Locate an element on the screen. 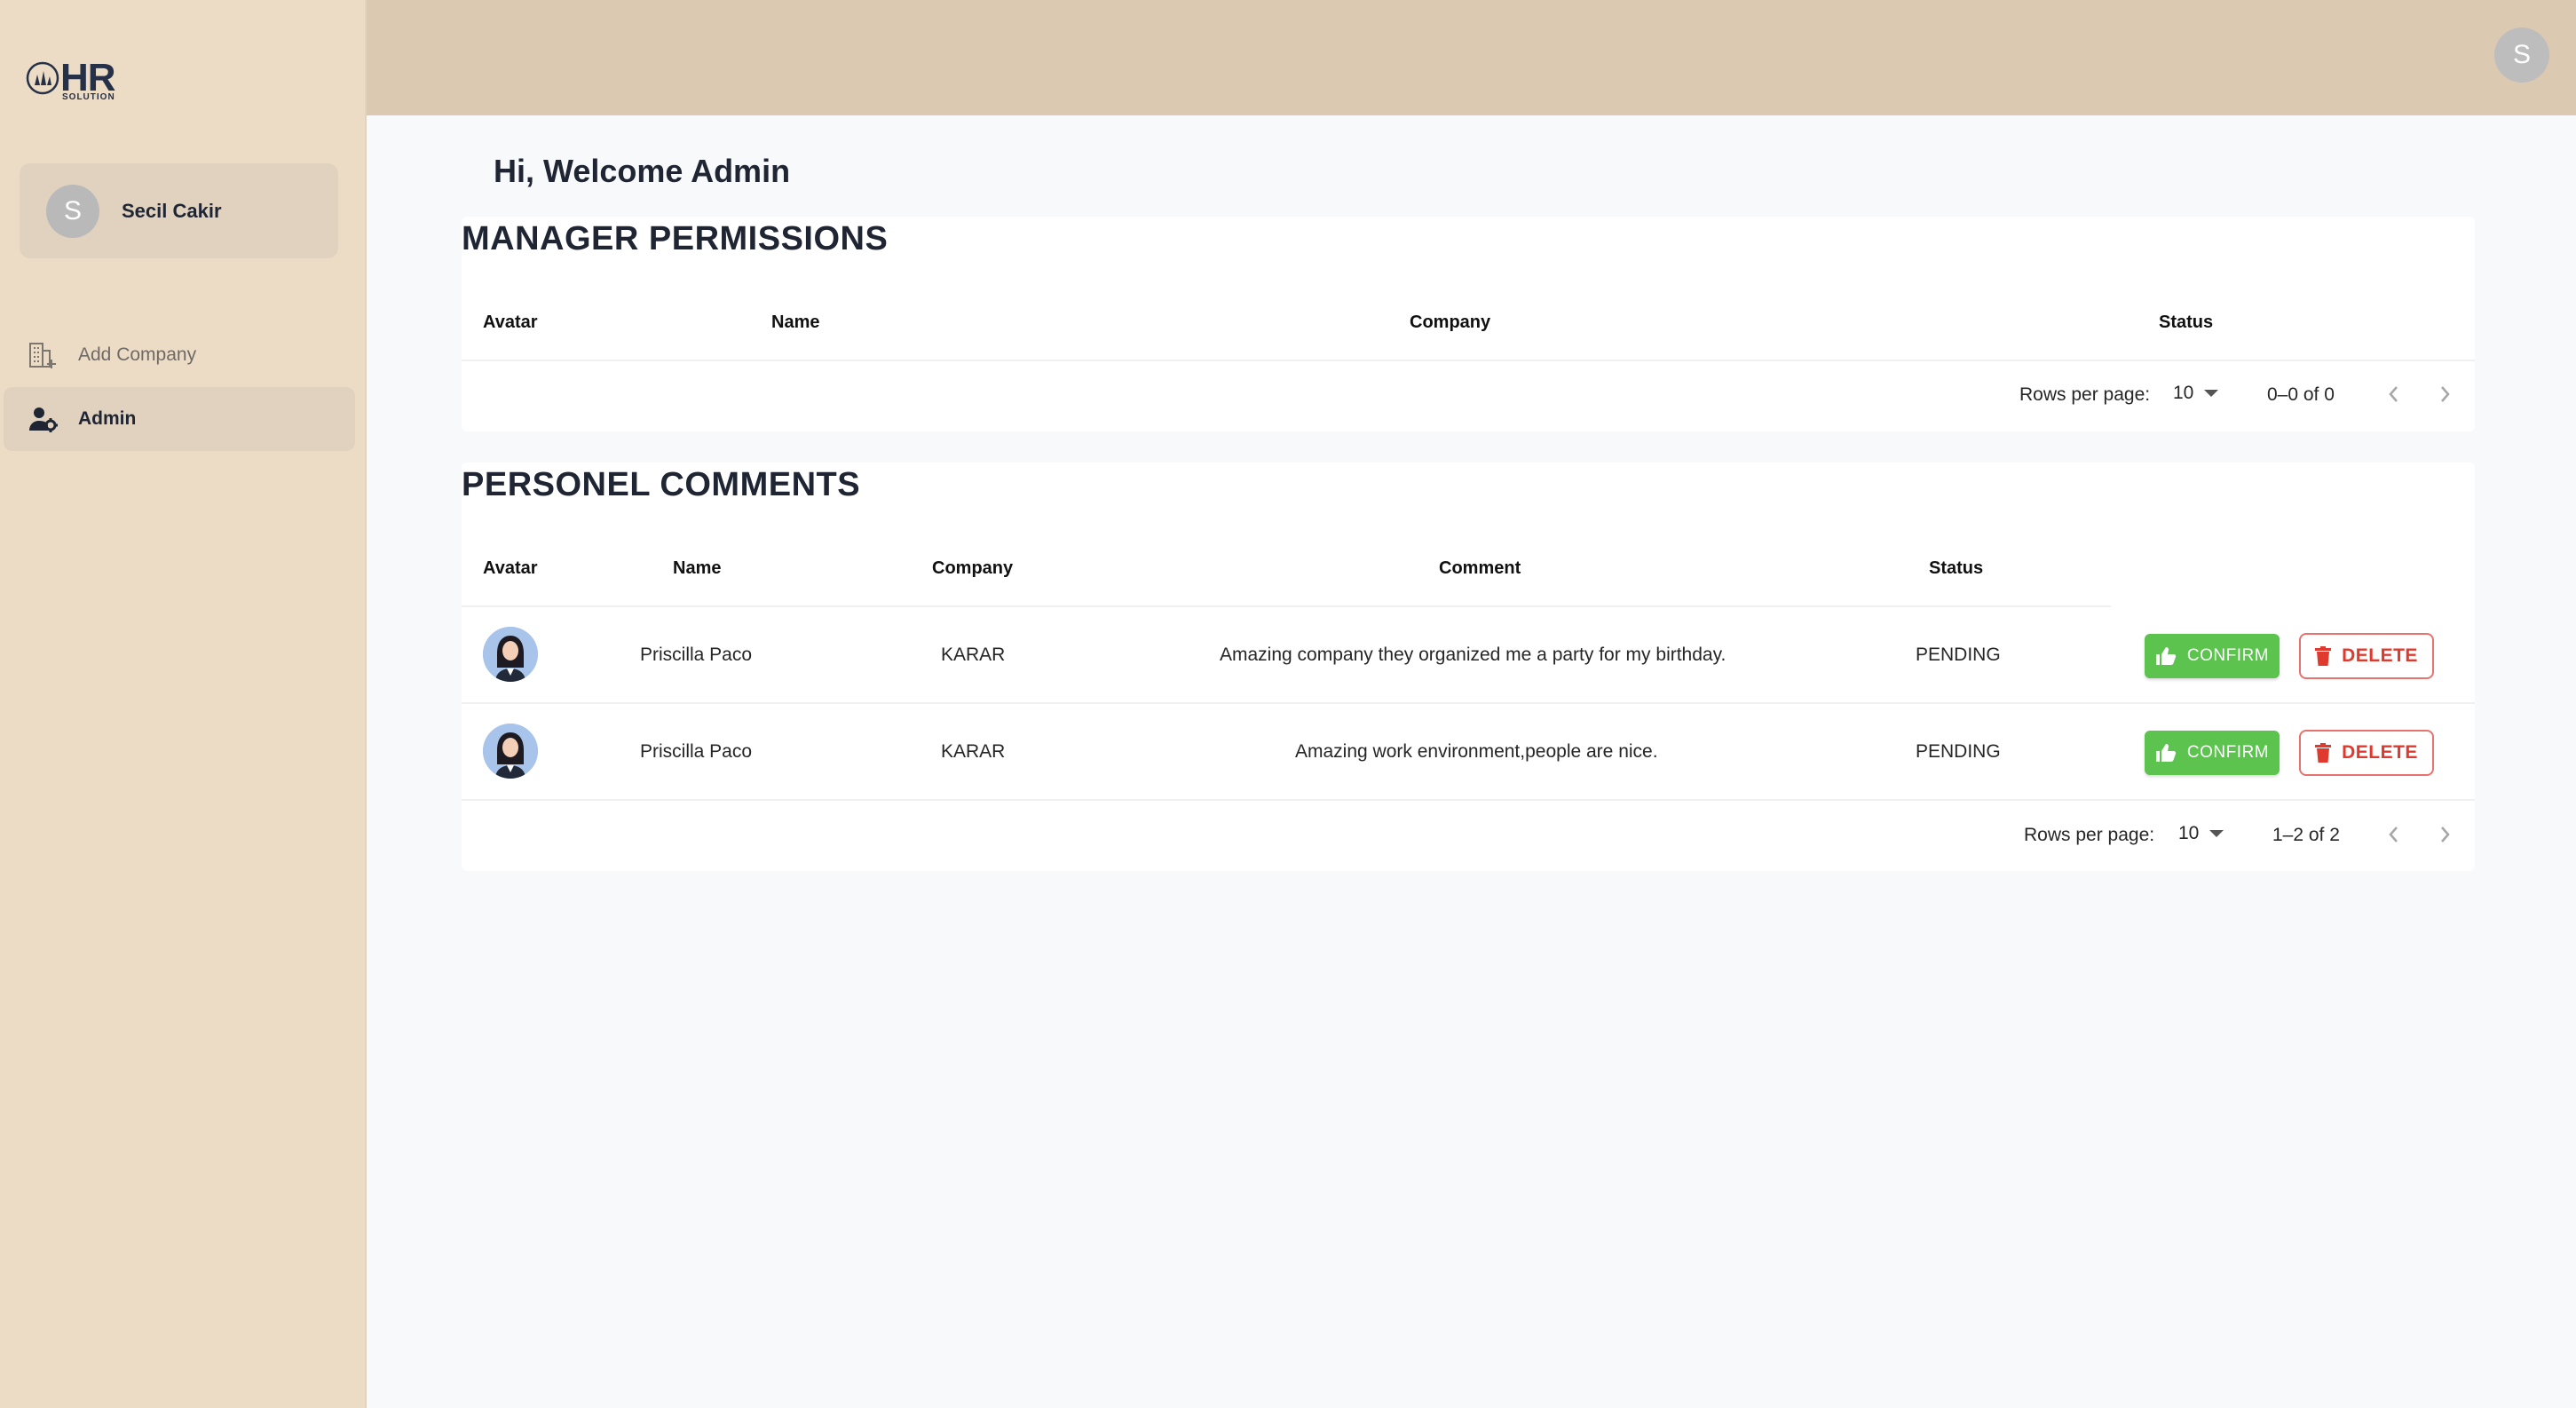 This screenshot has height=1408, width=2576. sidebar-item-label: Add Company is located at coordinates (137, 354).